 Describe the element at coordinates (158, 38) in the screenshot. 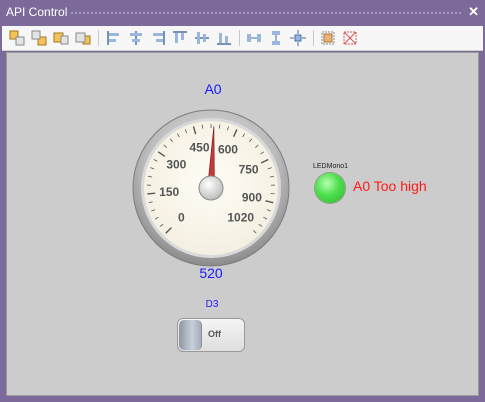

I see `align-right-icon` at that location.